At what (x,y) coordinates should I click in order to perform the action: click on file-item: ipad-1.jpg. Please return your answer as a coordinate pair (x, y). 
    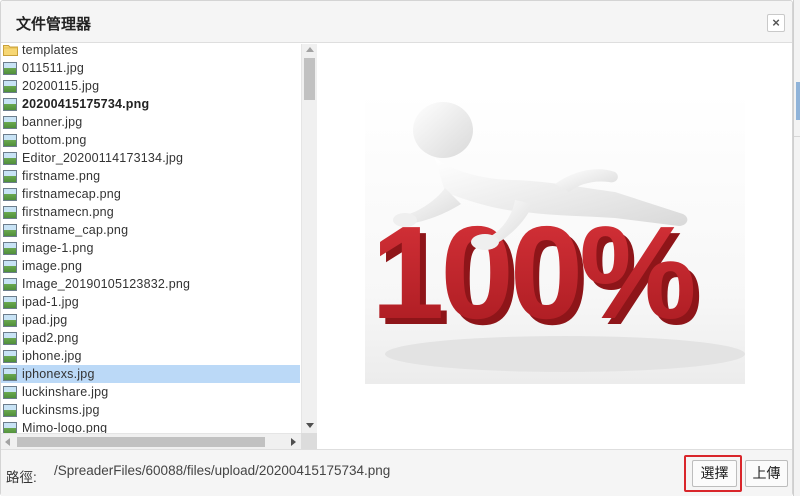
    Looking at the image, I should click on (150, 302).